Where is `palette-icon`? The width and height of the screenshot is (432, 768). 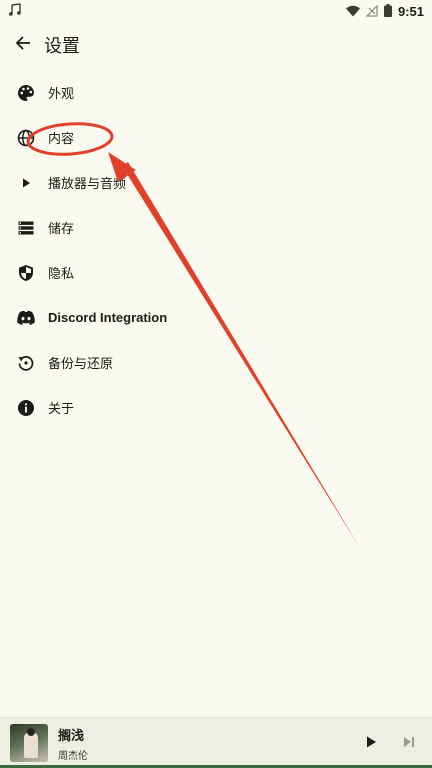 palette-icon is located at coordinates (26, 93).